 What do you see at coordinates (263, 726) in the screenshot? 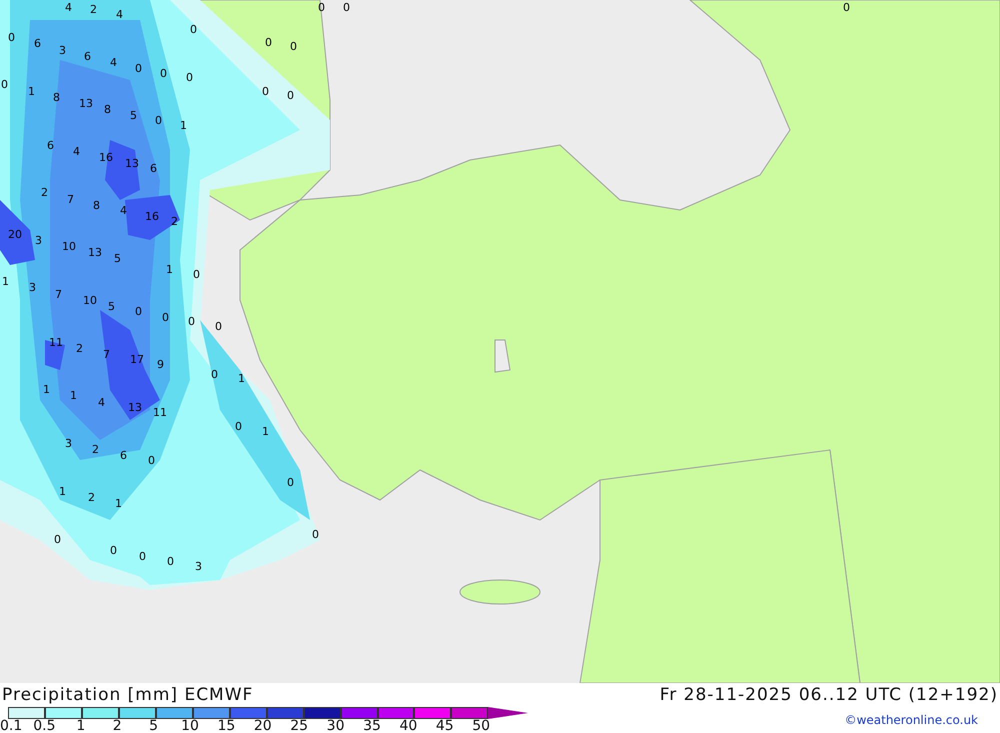
I see `legend-label: 20` at bounding box center [263, 726].